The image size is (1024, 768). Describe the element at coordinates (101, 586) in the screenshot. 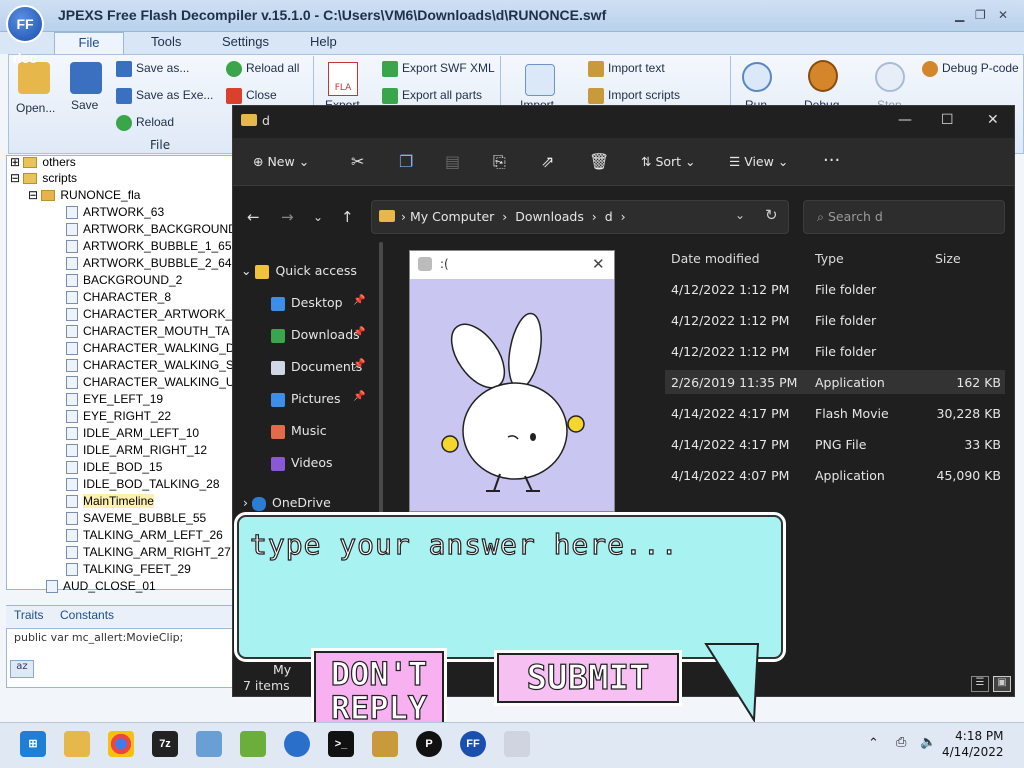

I see `tree-node-aud-close: AUD_CLOSE_01` at that location.